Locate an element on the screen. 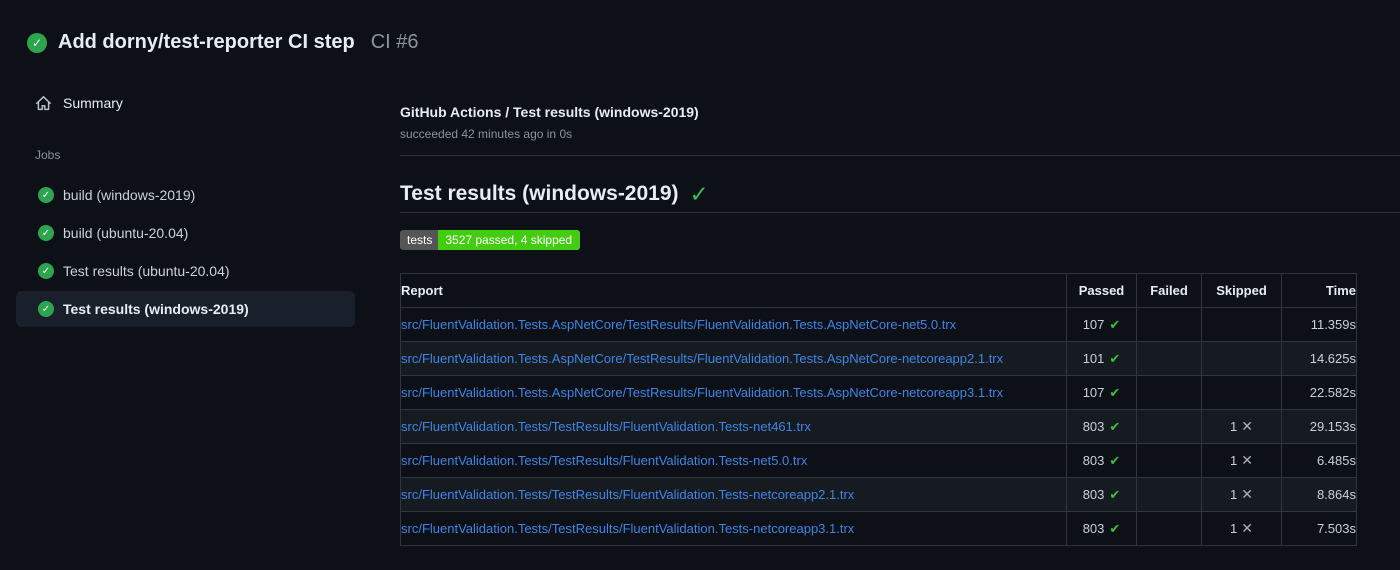 The height and width of the screenshot is (570, 1400). sidebar-item-build-windows-2019: ✓ build (windows-2019) is located at coordinates (185, 195).